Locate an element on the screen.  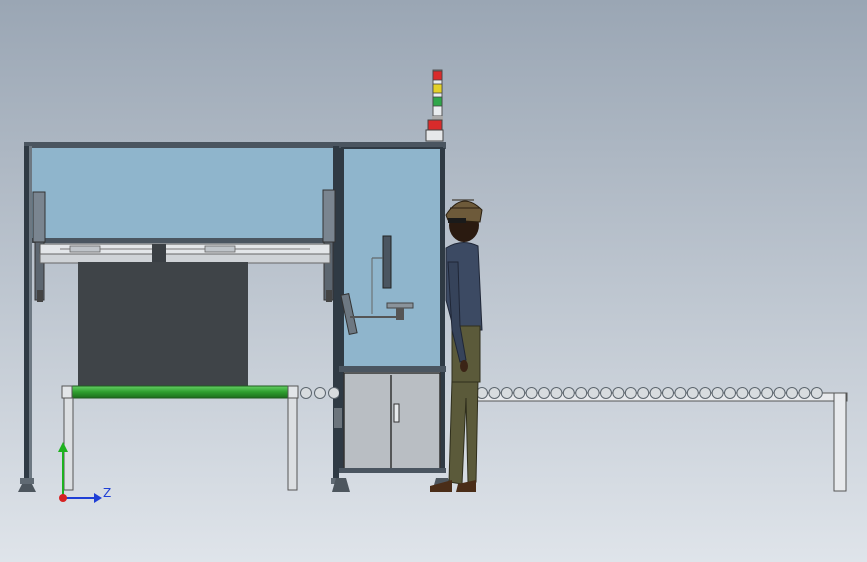
green-conveyor-belt is located at coordinates (180, 392).